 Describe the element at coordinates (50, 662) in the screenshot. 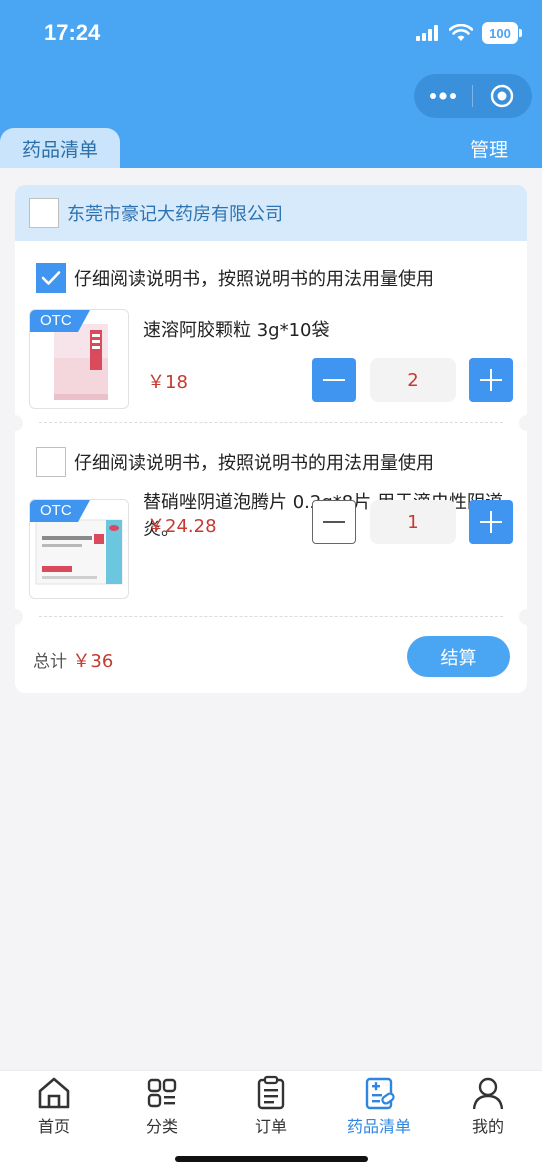

I see `total-label: 总计` at that location.